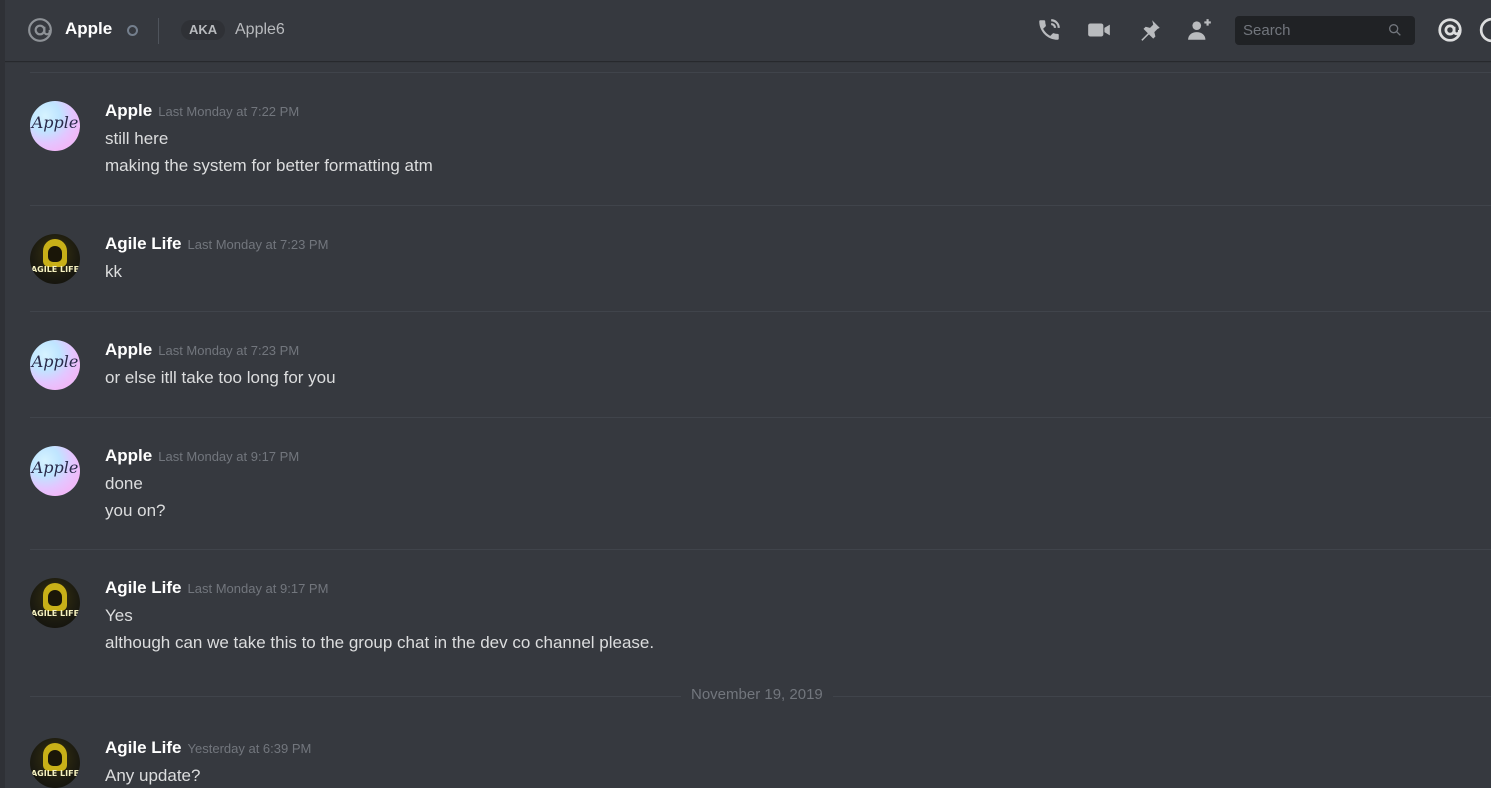 This screenshot has width=1491, height=788. I want to click on message-text: Yes, so click(119, 615).